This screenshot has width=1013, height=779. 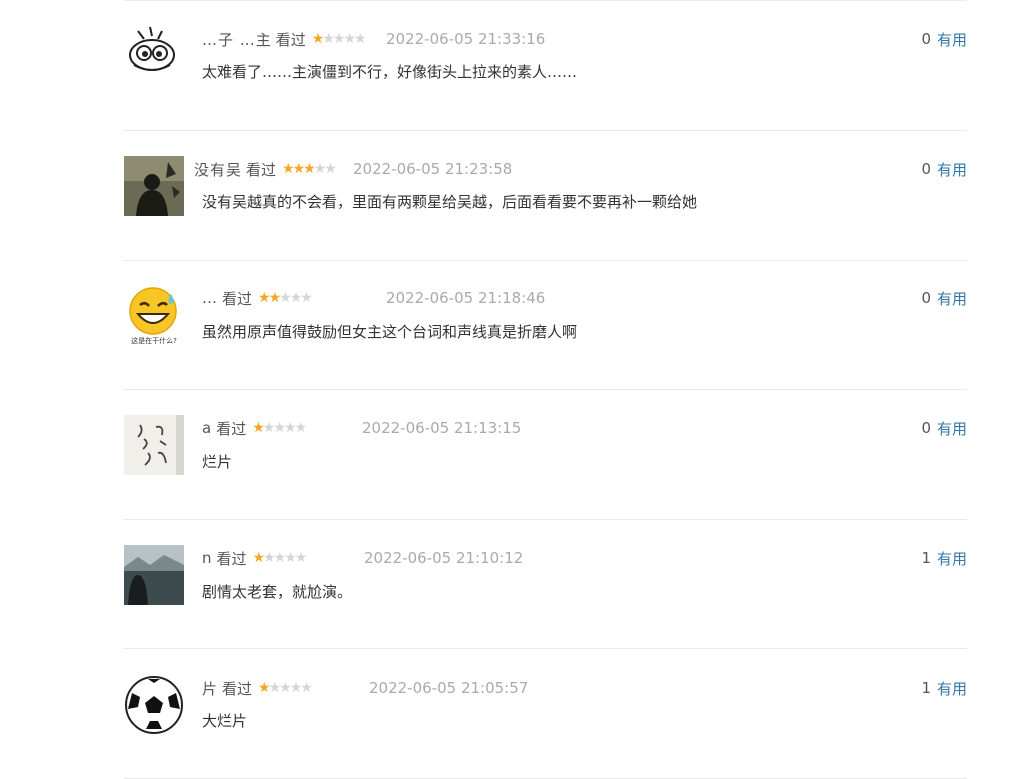 I want to click on username-link: n, so click(x=207, y=558).